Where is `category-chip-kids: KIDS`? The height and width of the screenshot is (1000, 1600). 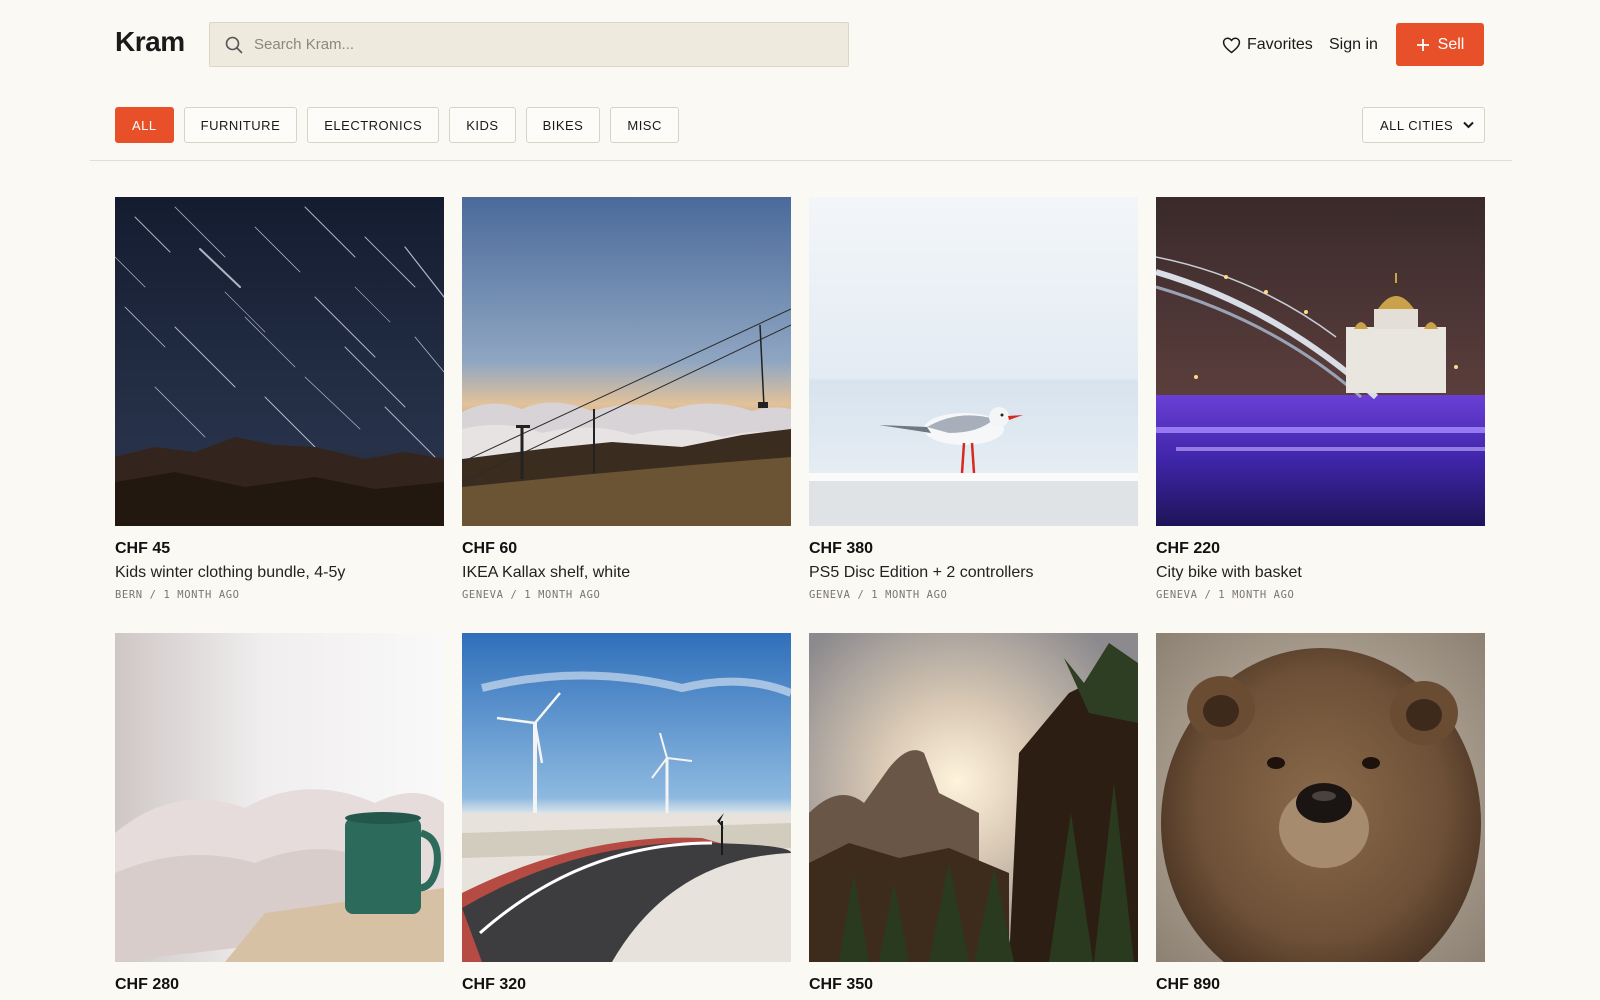
category-chip-kids: KIDS is located at coordinates (482, 125).